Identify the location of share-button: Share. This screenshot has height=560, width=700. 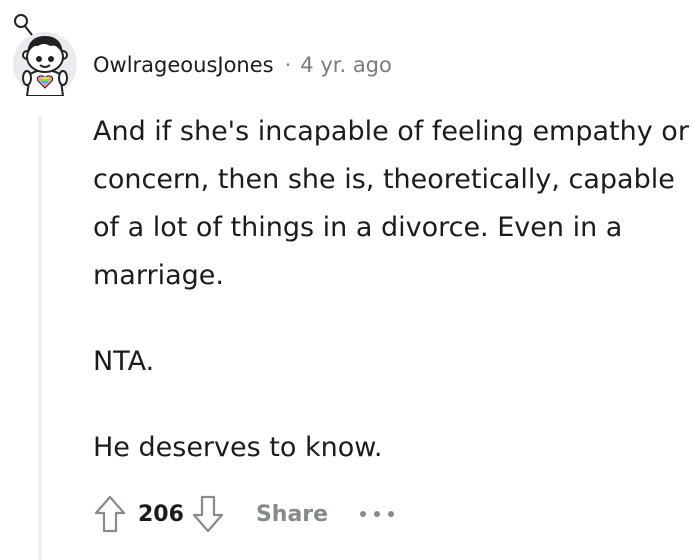
(292, 514).